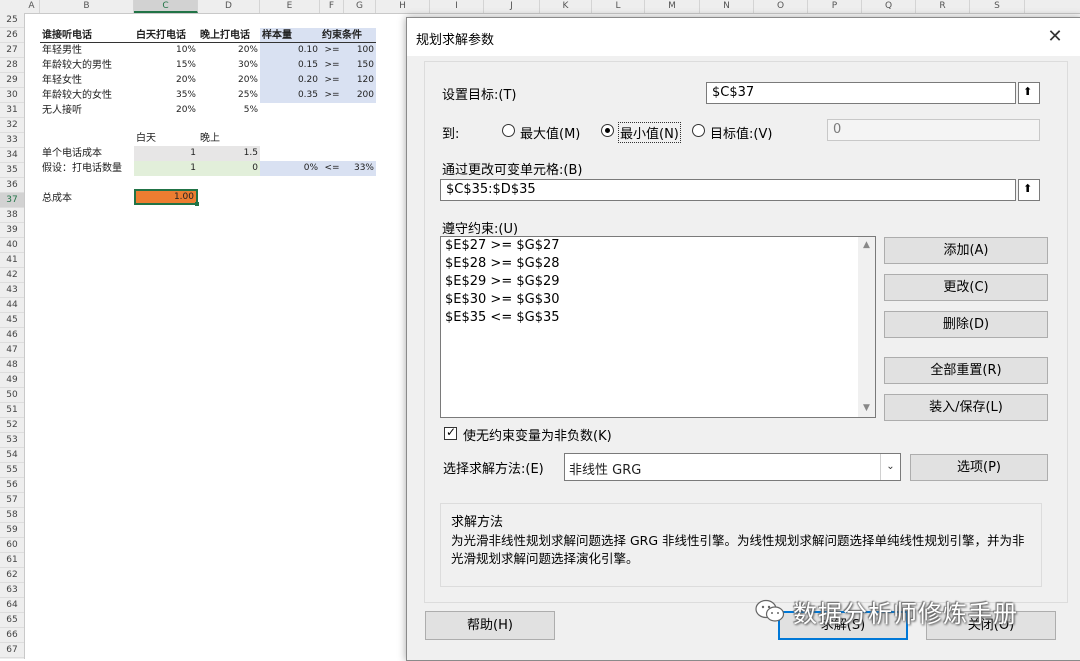  Describe the element at coordinates (332, 80) in the screenshot. I see `cell-f29: >=` at that location.